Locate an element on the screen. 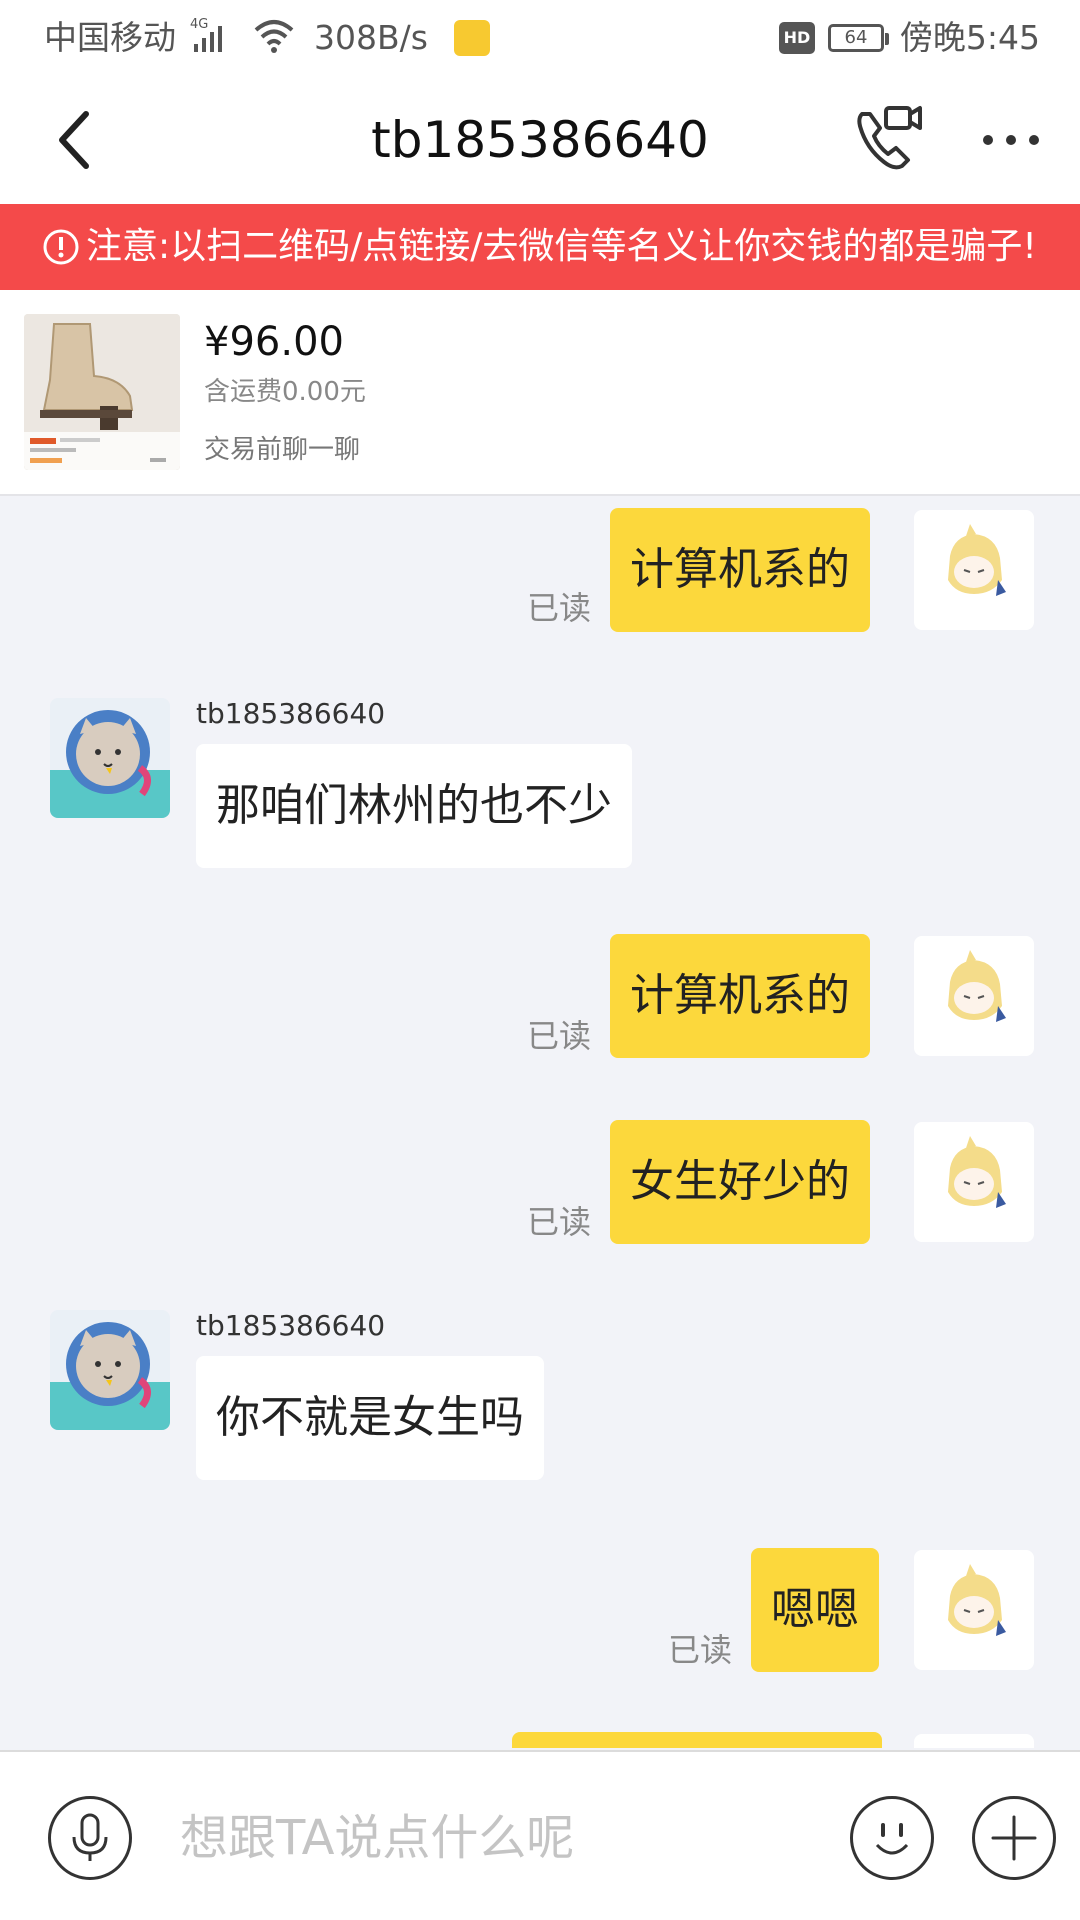 This screenshot has height=1920, width=1080. more-dots-icon is located at coordinates (1011, 140).